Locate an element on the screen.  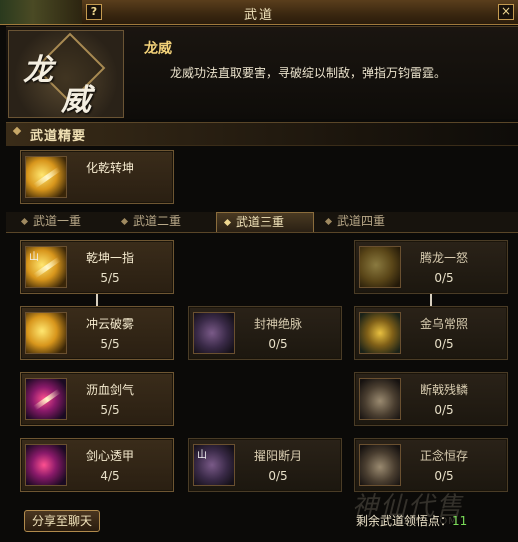
skill-card-name: 封神绝脉 is located at coordinates (277, 324).